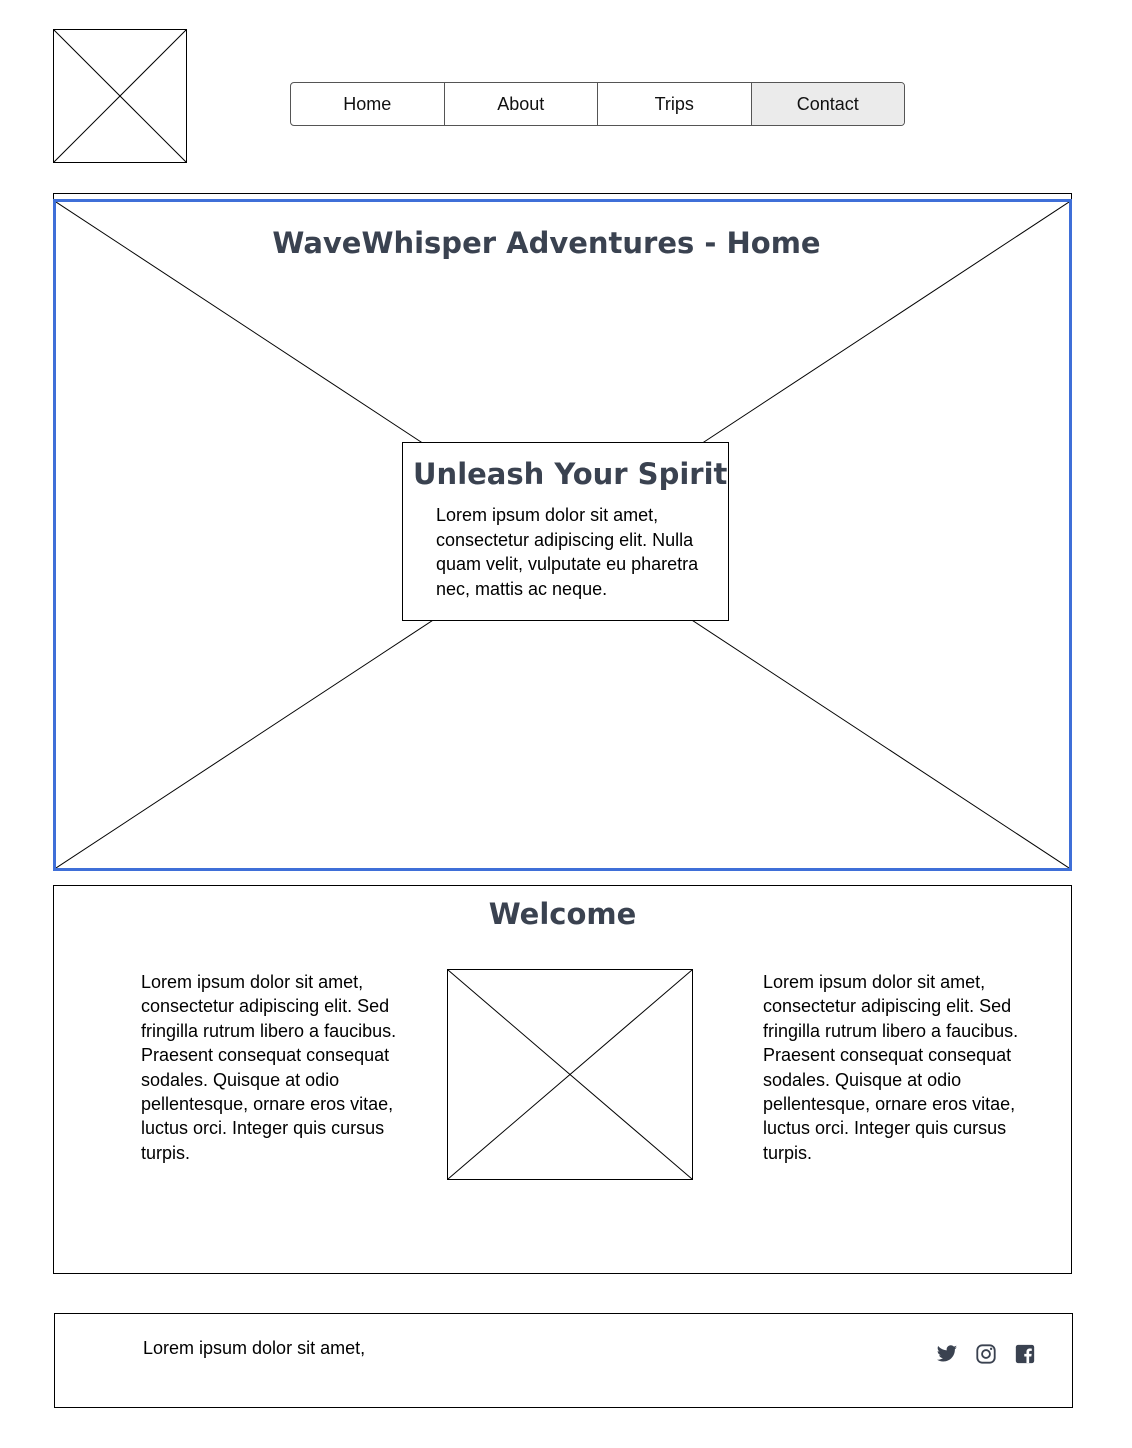 This screenshot has width=1132, height=1448. Describe the element at coordinates (947, 1354) in the screenshot. I see `twitter-icon` at that location.